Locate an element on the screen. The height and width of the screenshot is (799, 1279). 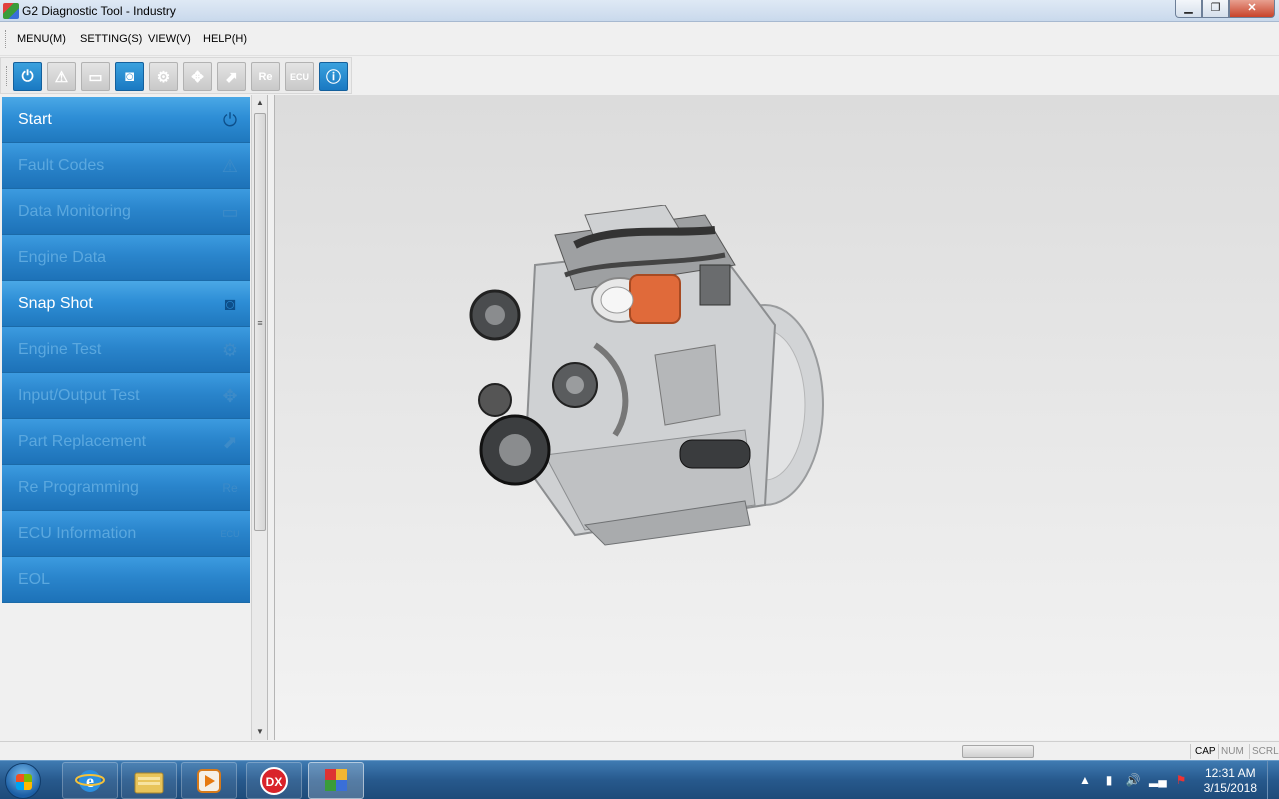
toolbar-button-power: ⏻ is located at coordinates (27, 76).